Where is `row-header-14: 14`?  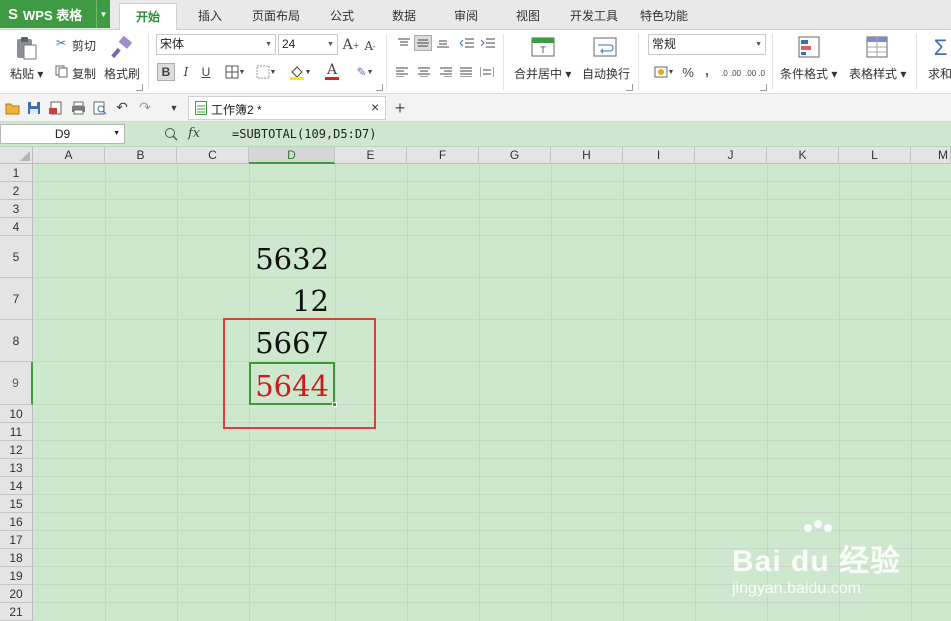
row-header-14: 14 is located at coordinates (16, 486).